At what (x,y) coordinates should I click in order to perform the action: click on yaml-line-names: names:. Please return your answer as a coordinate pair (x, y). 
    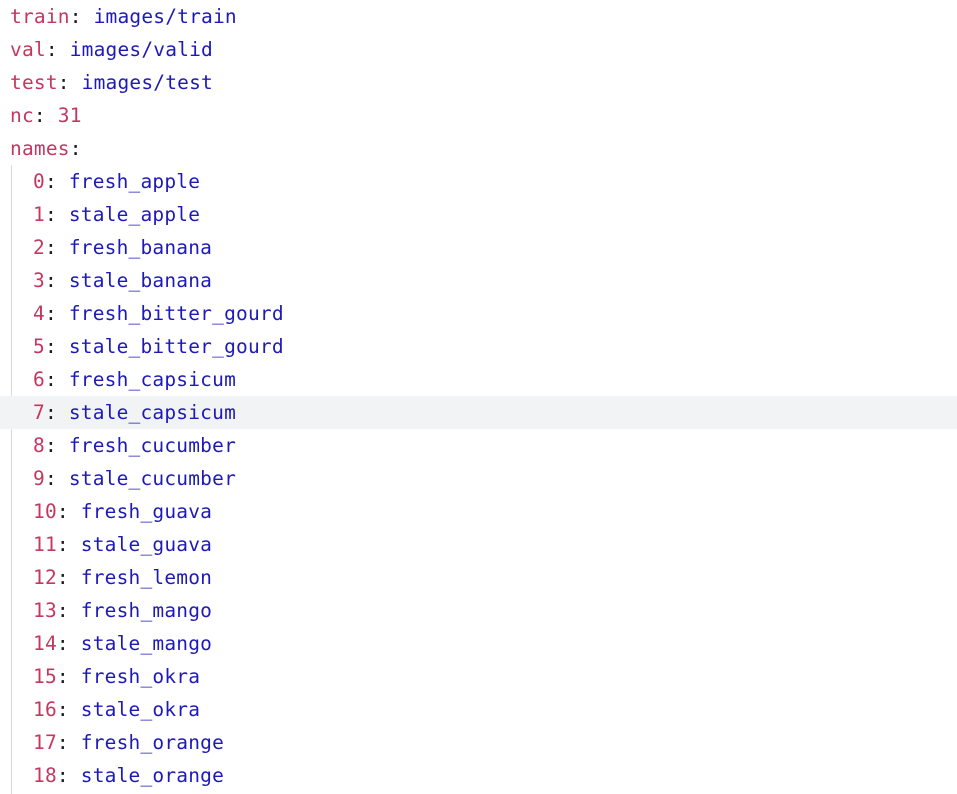
    Looking at the image, I should click on (478, 148).